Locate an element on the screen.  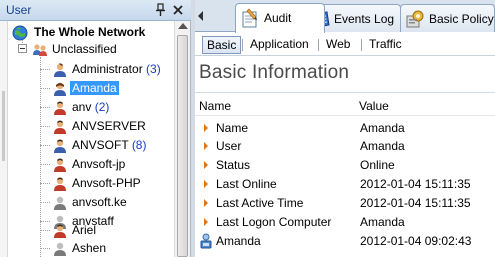
subtab-traffic: Traffic is located at coordinates (385, 45).